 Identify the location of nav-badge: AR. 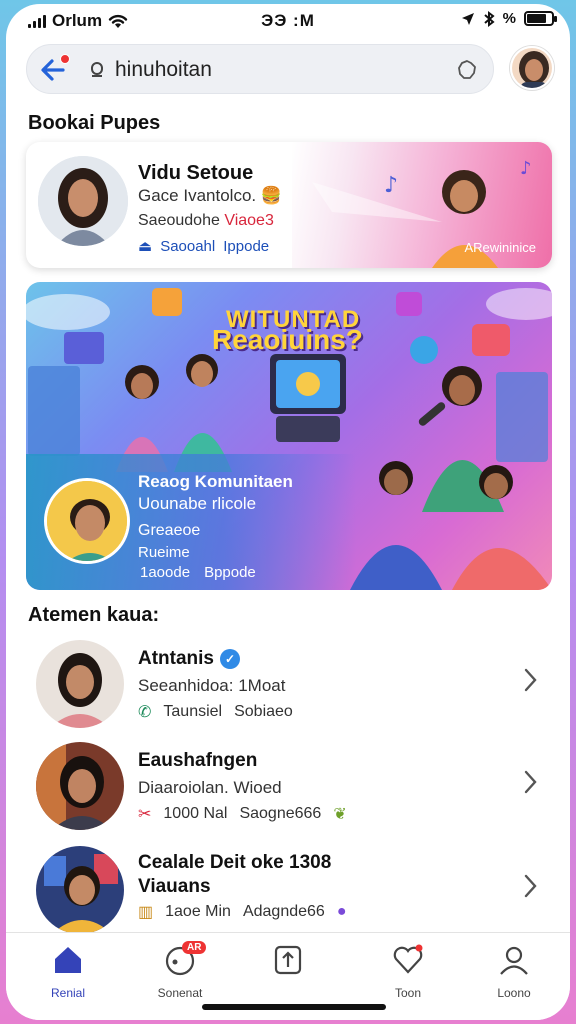
(194, 947).